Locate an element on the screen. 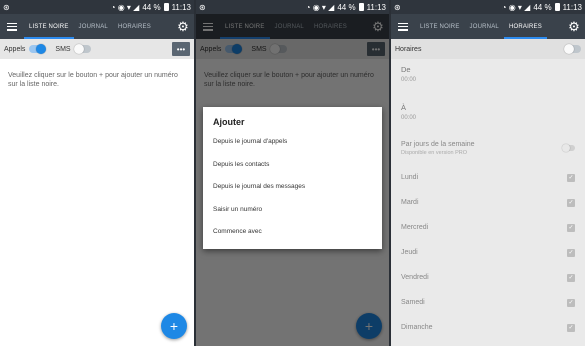  sms-label: SMS is located at coordinates (63, 49).